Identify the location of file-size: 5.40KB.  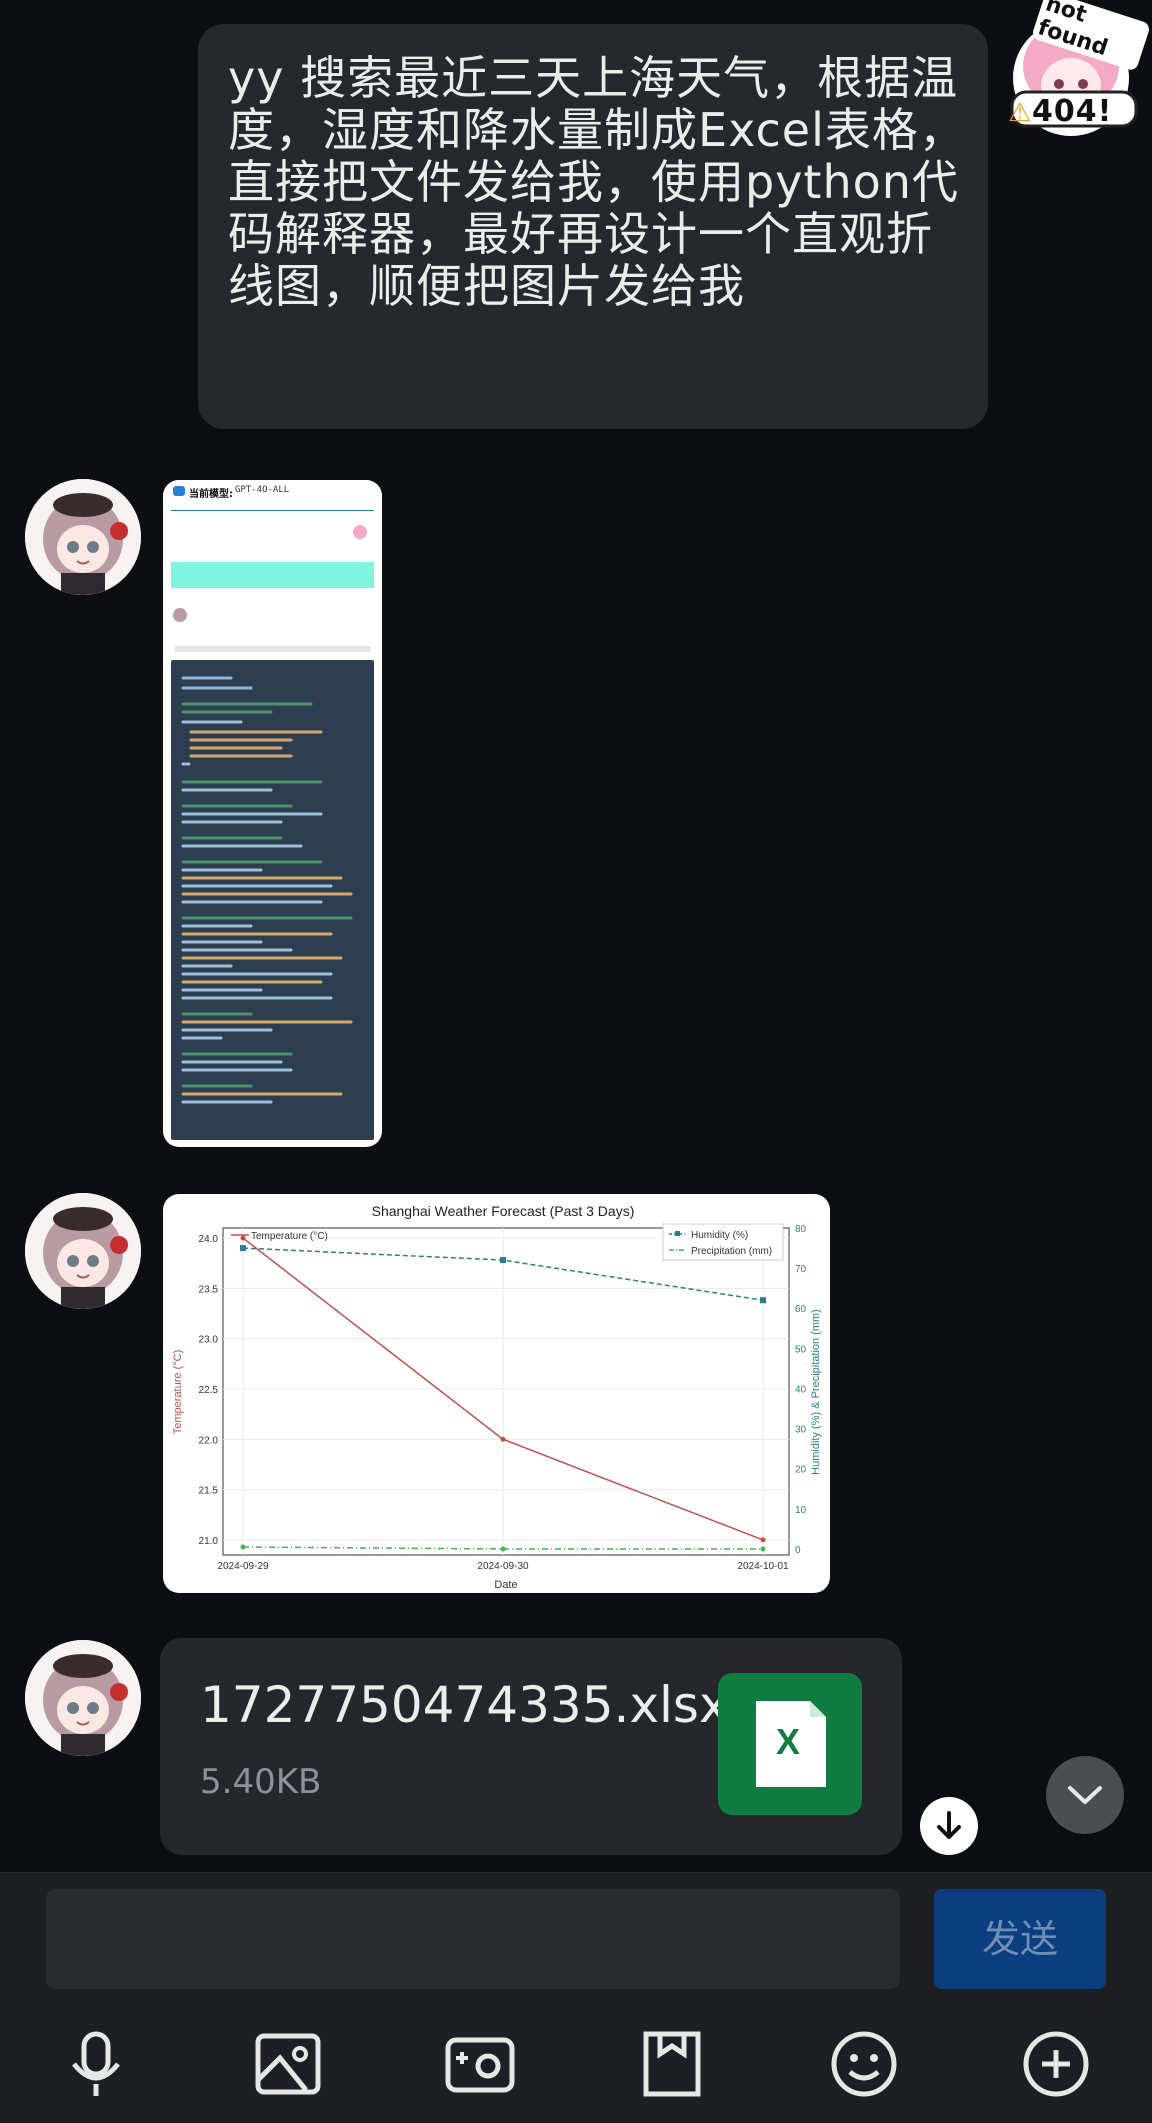
(261, 1782).